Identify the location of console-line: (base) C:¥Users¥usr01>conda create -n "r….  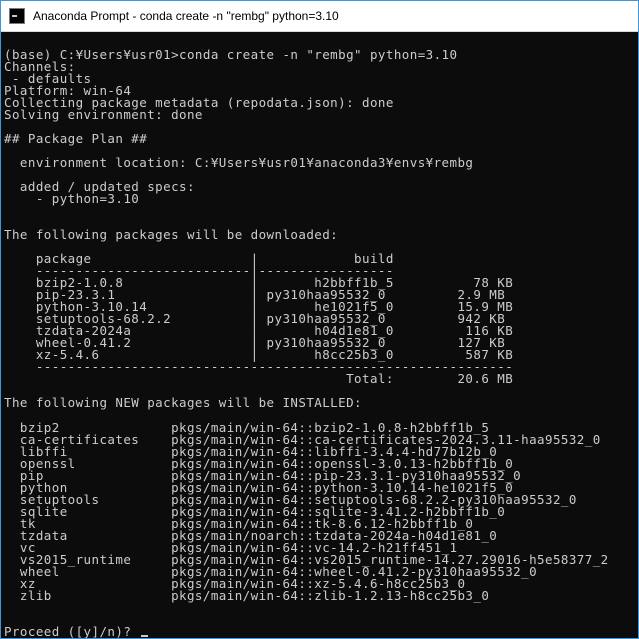
(231, 55).